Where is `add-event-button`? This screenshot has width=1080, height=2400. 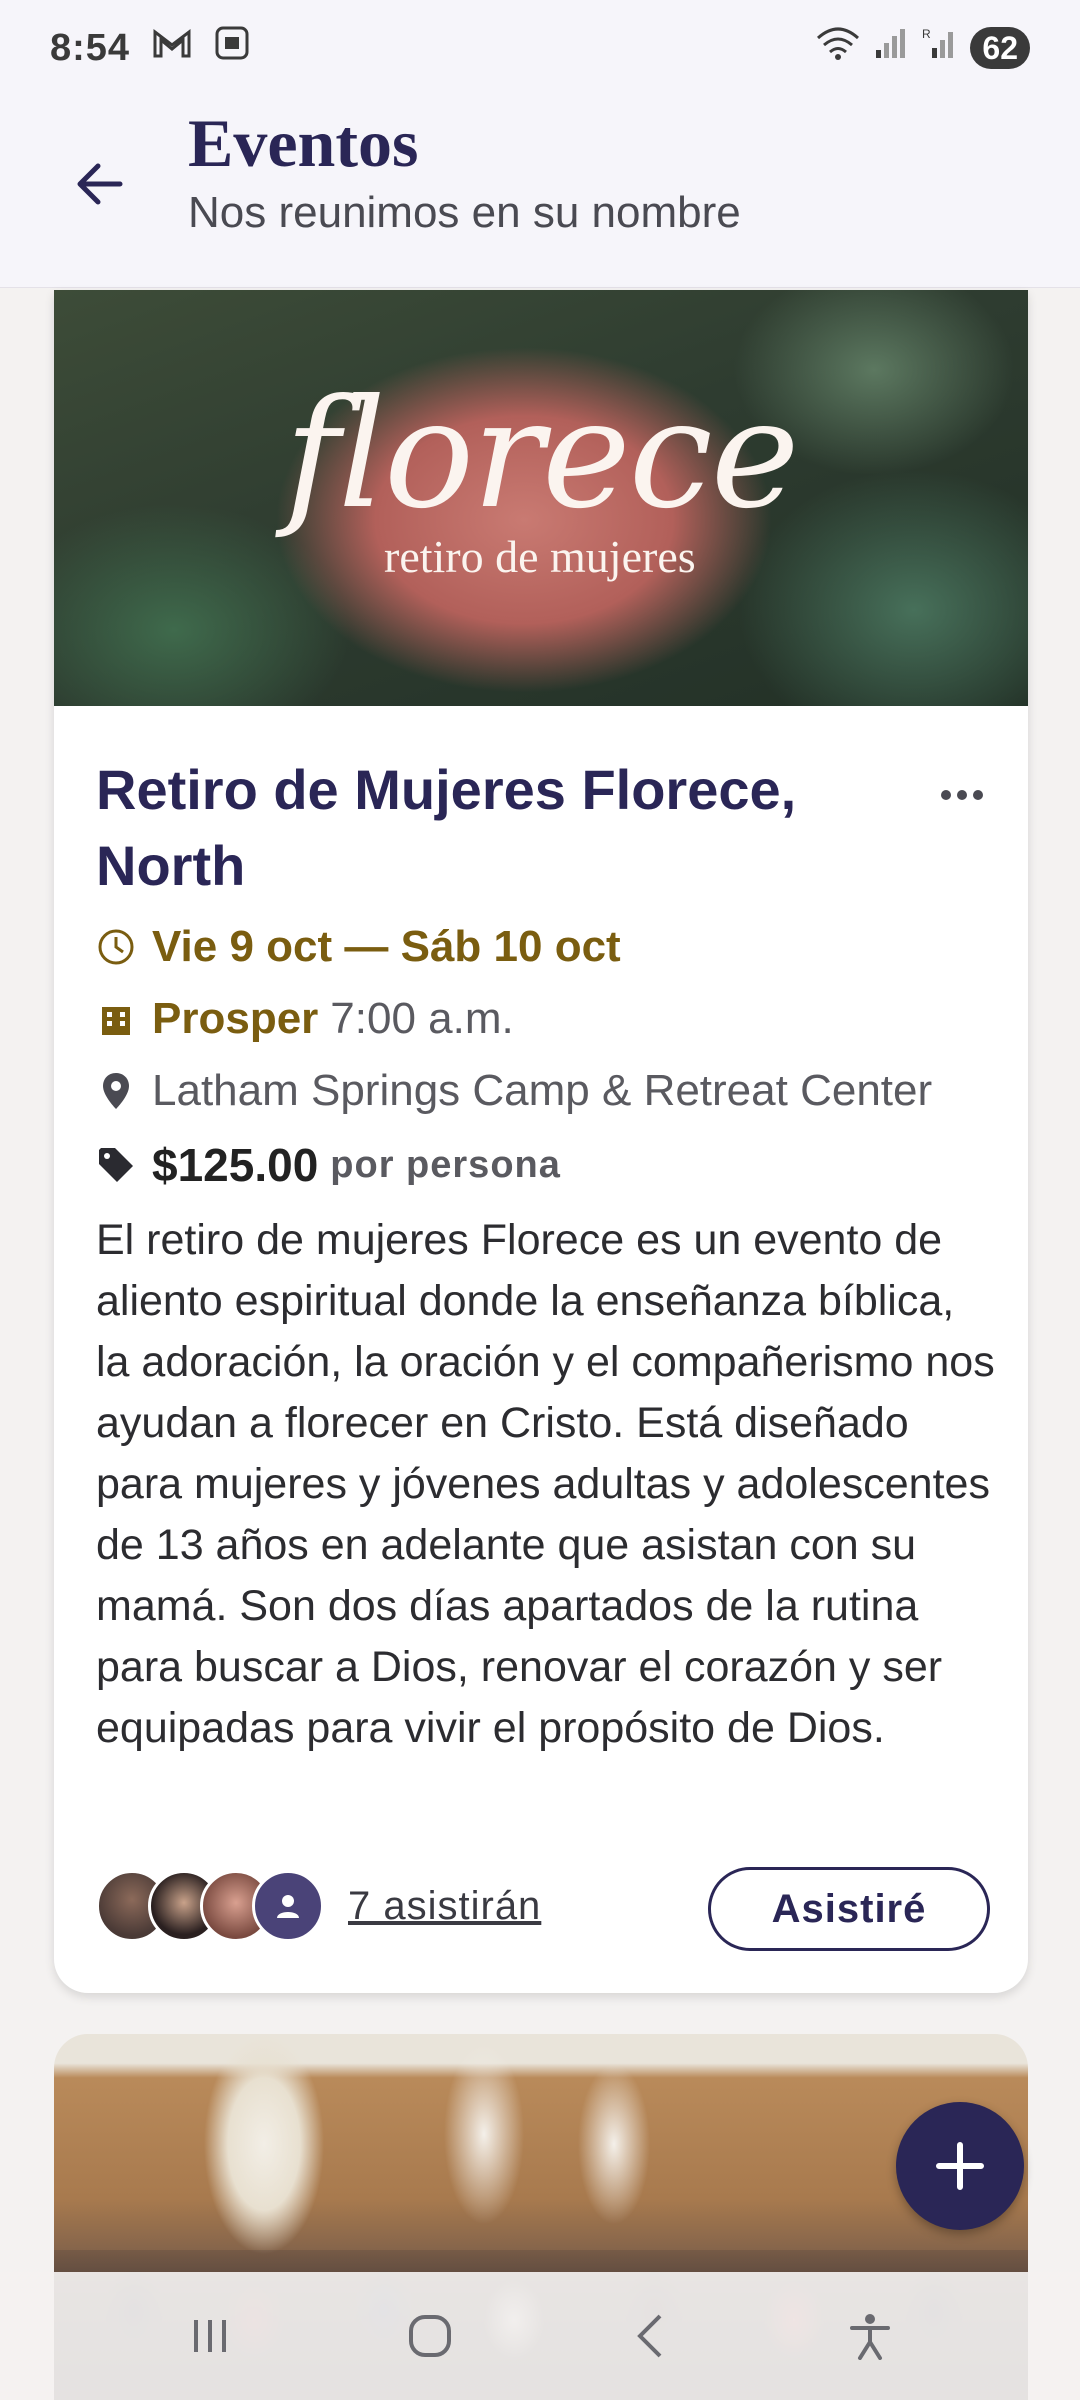 add-event-button is located at coordinates (960, 2166).